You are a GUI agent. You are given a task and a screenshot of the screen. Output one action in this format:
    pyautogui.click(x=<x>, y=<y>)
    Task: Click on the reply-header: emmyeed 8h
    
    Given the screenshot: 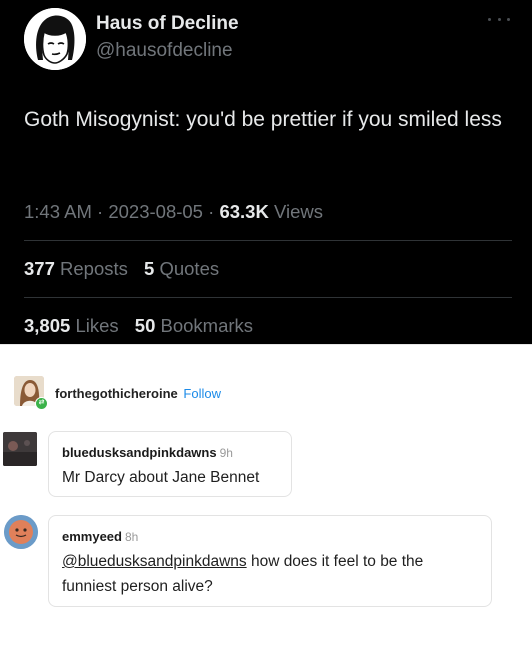 What is the action you would take?
    pyautogui.click(x=100, y=536)
    